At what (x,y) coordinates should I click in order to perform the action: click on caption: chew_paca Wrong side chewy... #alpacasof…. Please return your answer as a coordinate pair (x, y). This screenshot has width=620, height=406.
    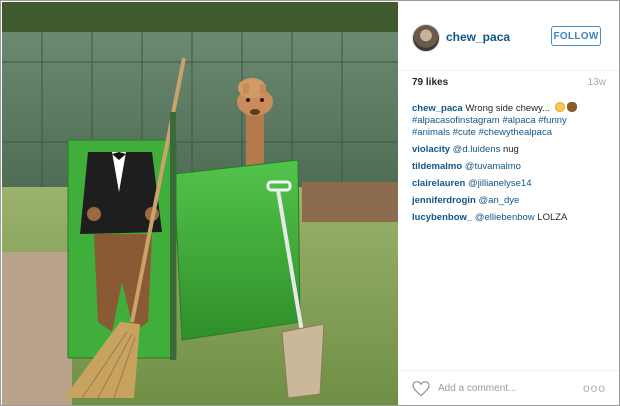
    Looking at the image, I should click on (512, 120).